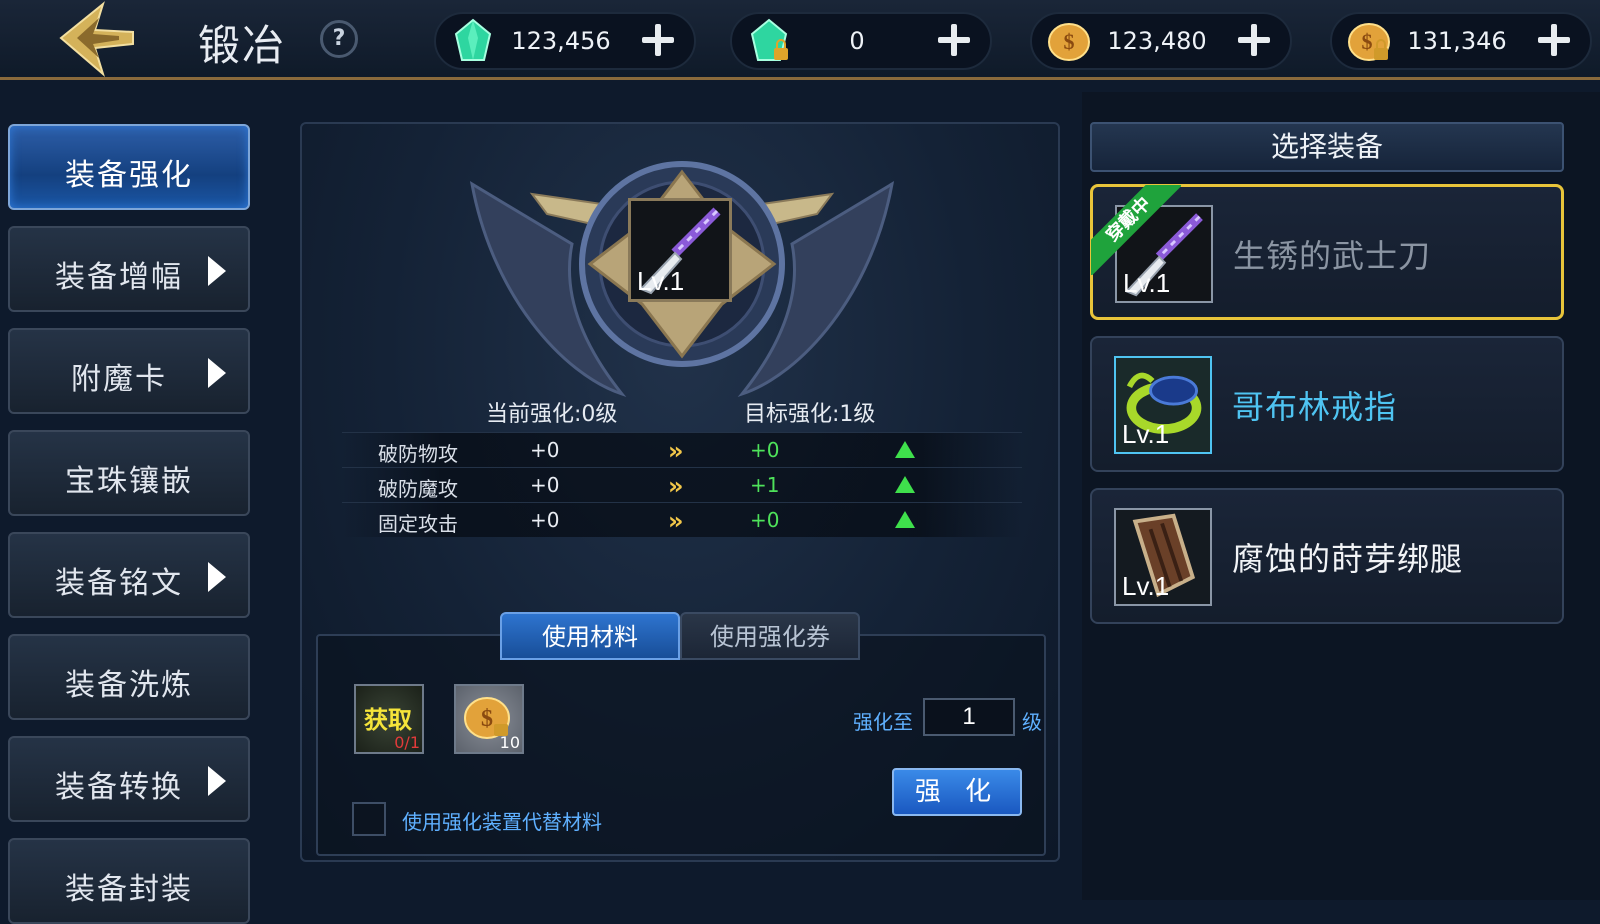 The image size is (1600, 924). I want to click on enhance-unit-label: 级, so click(1032, 722).